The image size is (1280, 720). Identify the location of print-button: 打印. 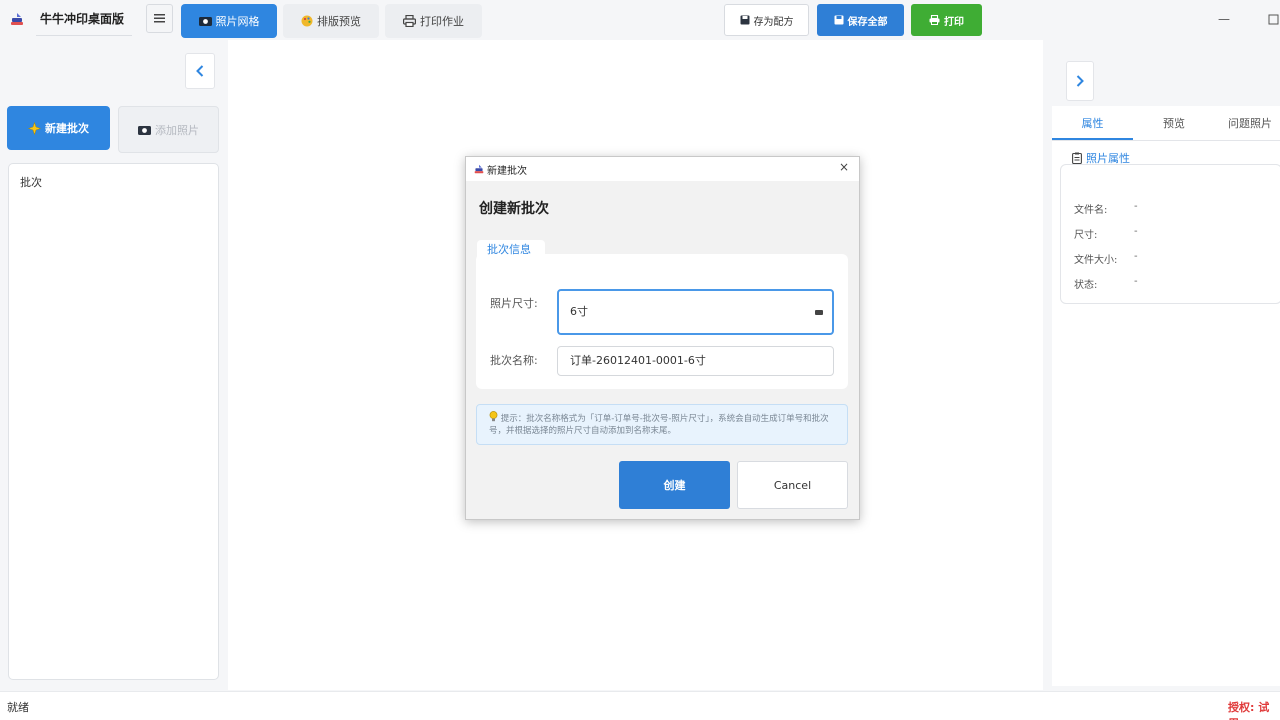
(946, 20).